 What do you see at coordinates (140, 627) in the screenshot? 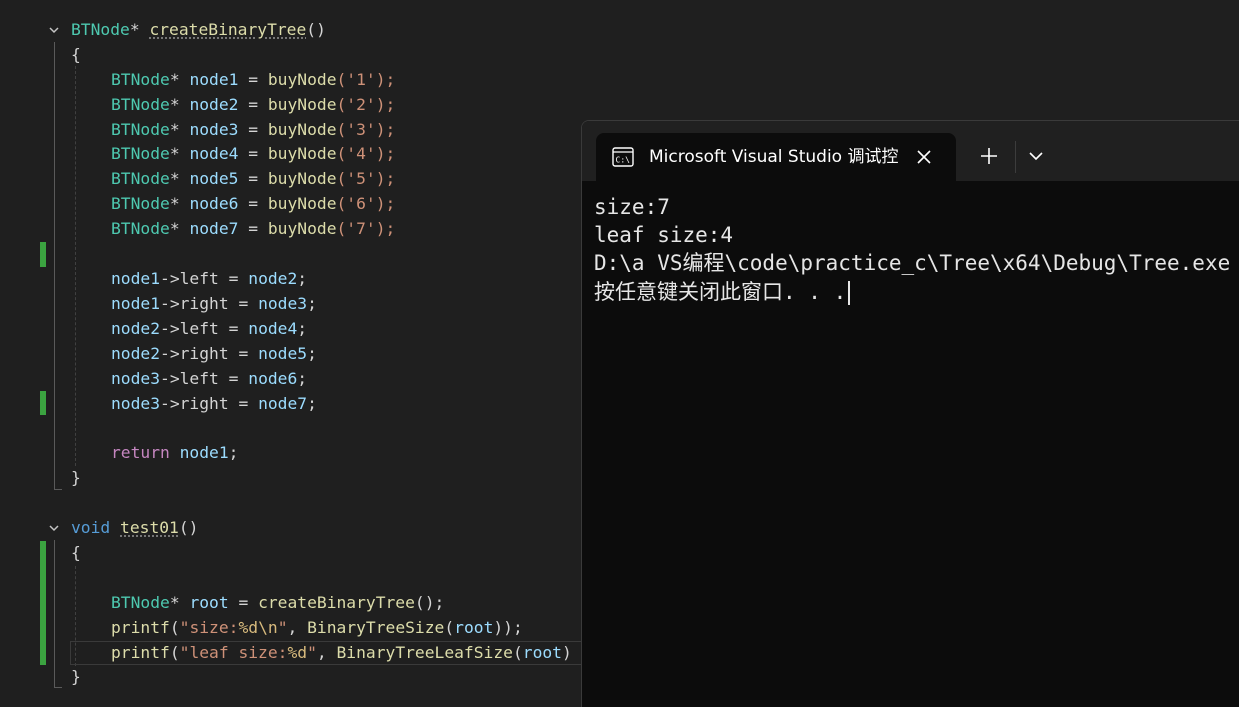
I see `call-token: printf` at bounding box center [140, 627].